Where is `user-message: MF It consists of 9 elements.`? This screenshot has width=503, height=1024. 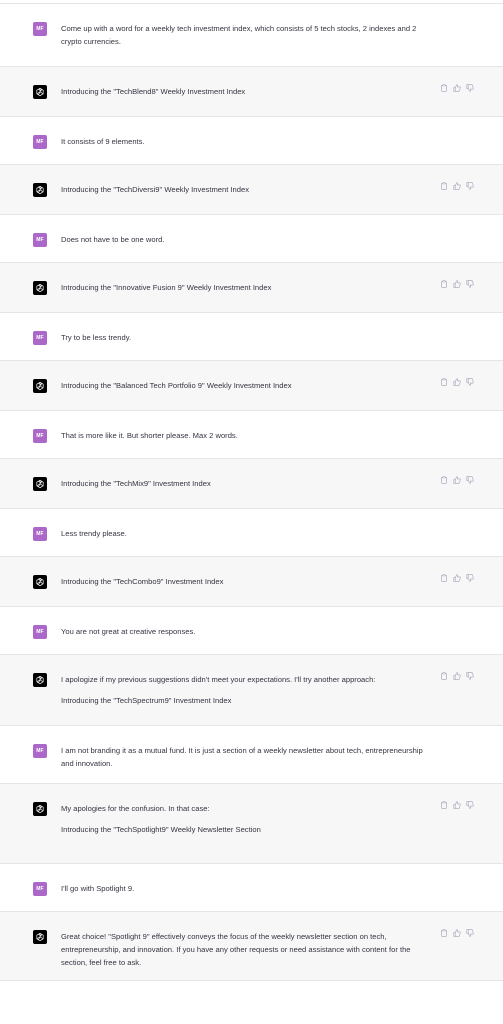
user-message: MF It consists of 9 elements. is located at coordinates (251, 141).